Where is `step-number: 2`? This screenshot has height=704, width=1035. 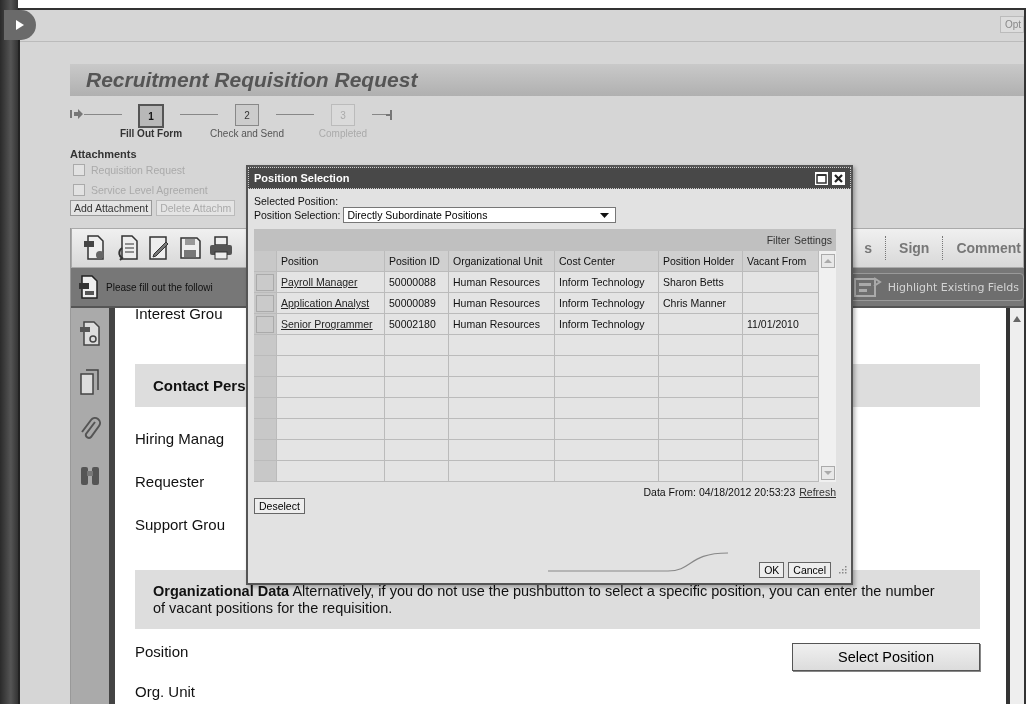 step-number: 2 is located at coordinates (247, 115).